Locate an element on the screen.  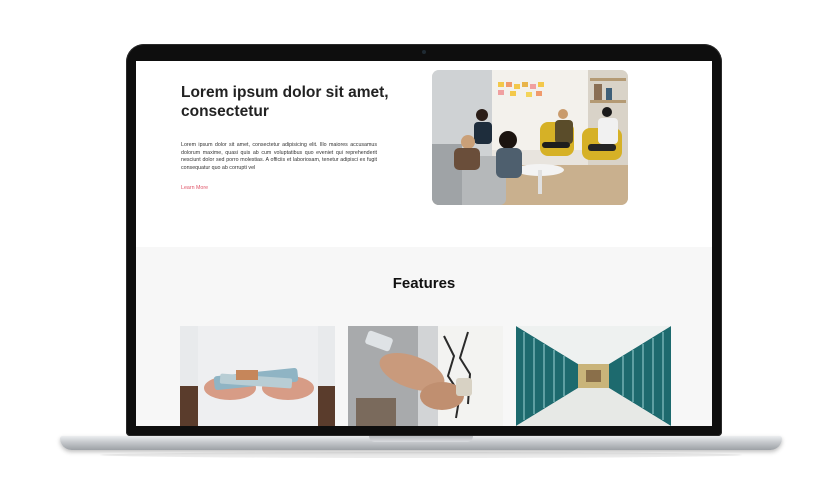
hero-photo-meeting is located at coordinates (530, 137).